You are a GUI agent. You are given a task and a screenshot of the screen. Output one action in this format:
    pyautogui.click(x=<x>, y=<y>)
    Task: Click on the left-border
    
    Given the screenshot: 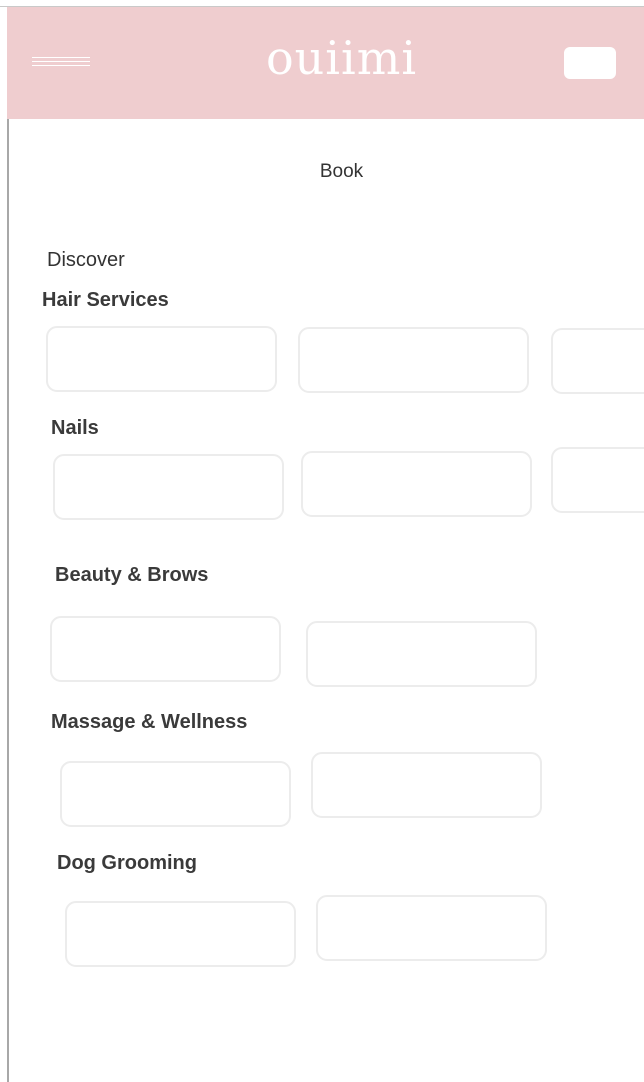 What is the action you would take?
    pyautogui.click(x=8, y=600)
    